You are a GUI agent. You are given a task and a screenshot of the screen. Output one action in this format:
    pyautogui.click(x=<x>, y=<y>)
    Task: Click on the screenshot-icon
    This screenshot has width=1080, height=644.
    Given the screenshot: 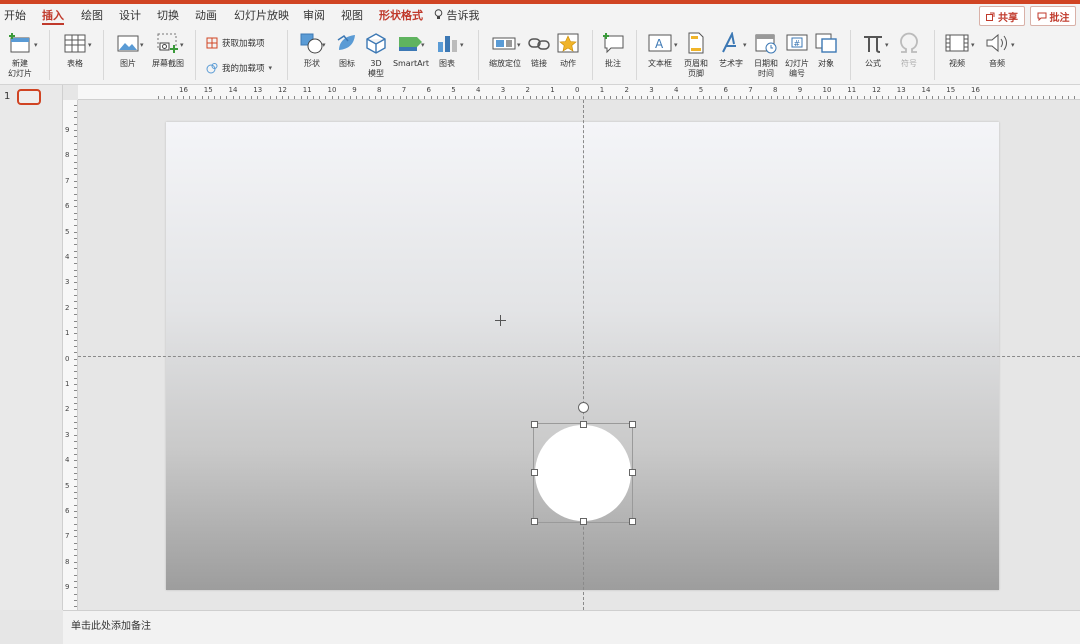 What is the action you would take?
    pyautogui.click(x=167, y=43)
    